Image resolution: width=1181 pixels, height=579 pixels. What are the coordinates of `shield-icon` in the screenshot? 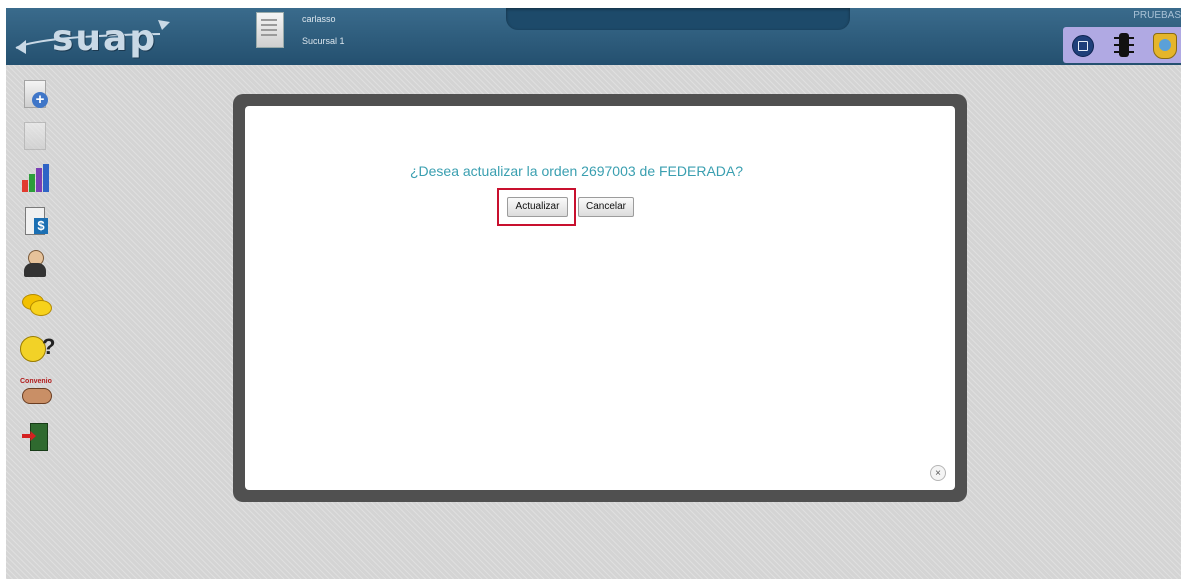 It's located at (1164, 45).